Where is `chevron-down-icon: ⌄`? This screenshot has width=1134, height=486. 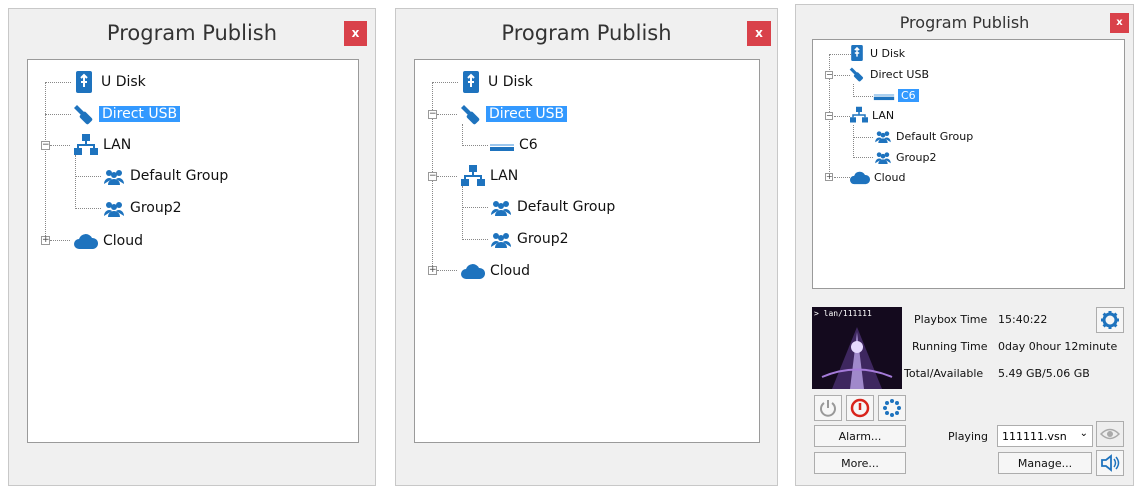
chevron-down-icon: ⌄ is located at coordinates (1083, 433).